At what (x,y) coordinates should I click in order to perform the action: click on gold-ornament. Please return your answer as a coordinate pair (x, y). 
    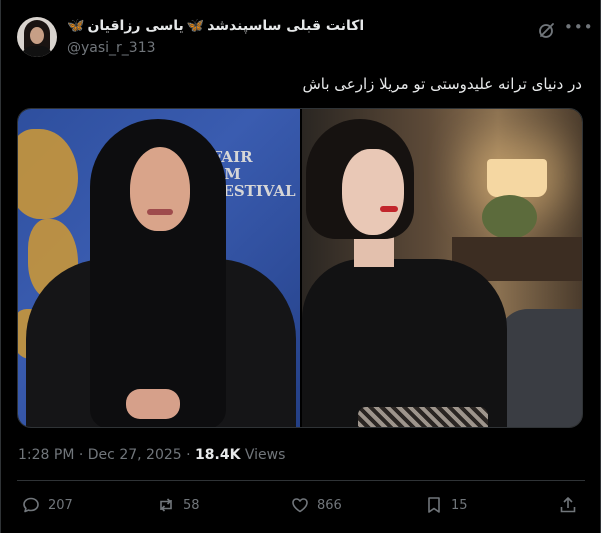
    Looking at the image, I should click on (48, 174).